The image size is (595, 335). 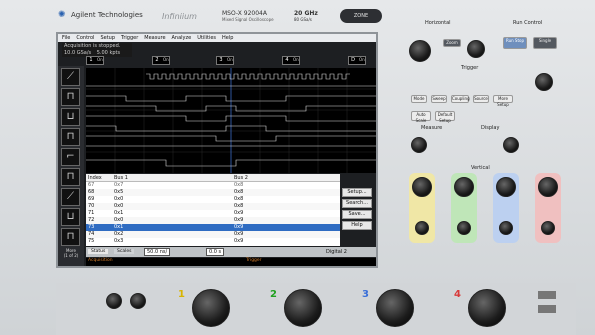 What do you see at coordinates (506, 228) in the screenshot?
I see `channel-3-offset-knob` at bounding box center [506, 228].